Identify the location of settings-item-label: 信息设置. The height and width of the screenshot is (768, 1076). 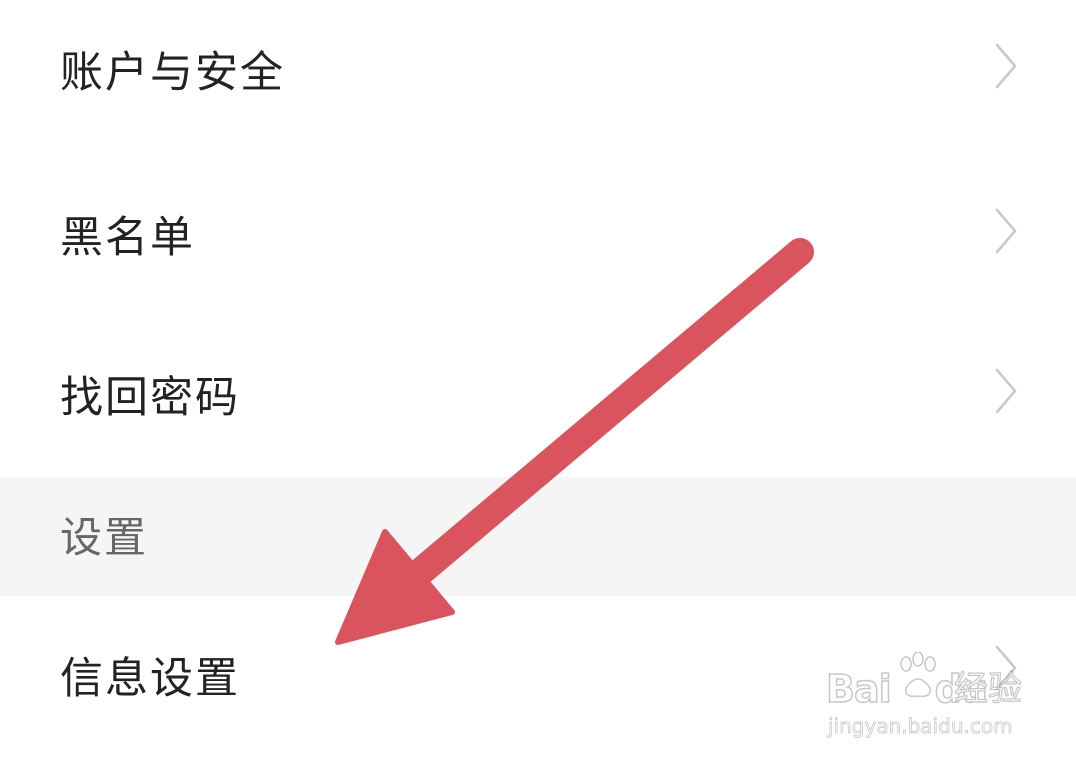
(150, 679).